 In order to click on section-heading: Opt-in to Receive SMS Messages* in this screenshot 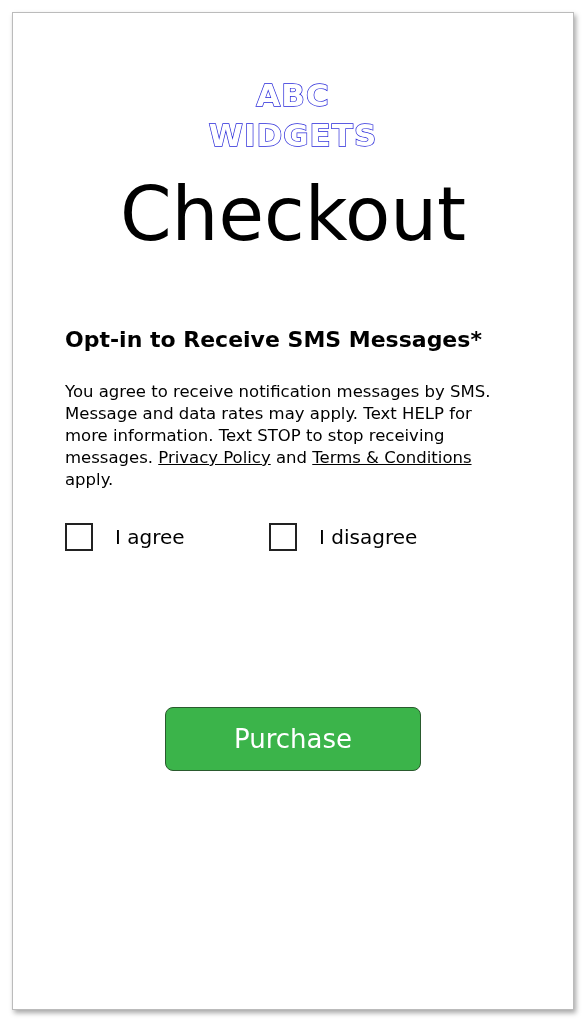, I will do `click(274, 340)`.